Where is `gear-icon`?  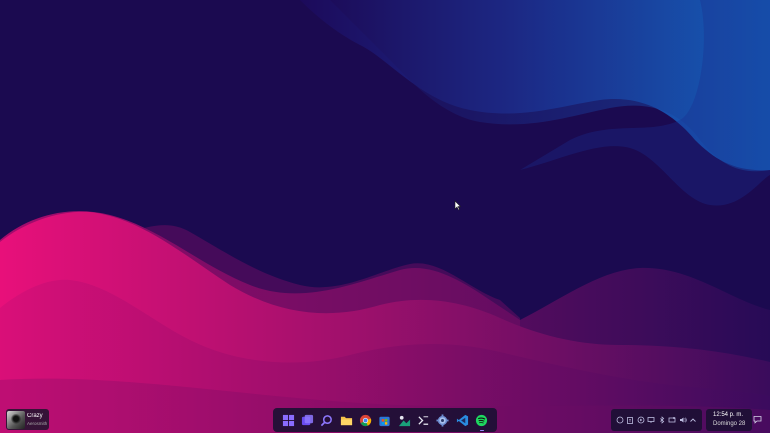 gear-icon is located at coordinates (442, 420).